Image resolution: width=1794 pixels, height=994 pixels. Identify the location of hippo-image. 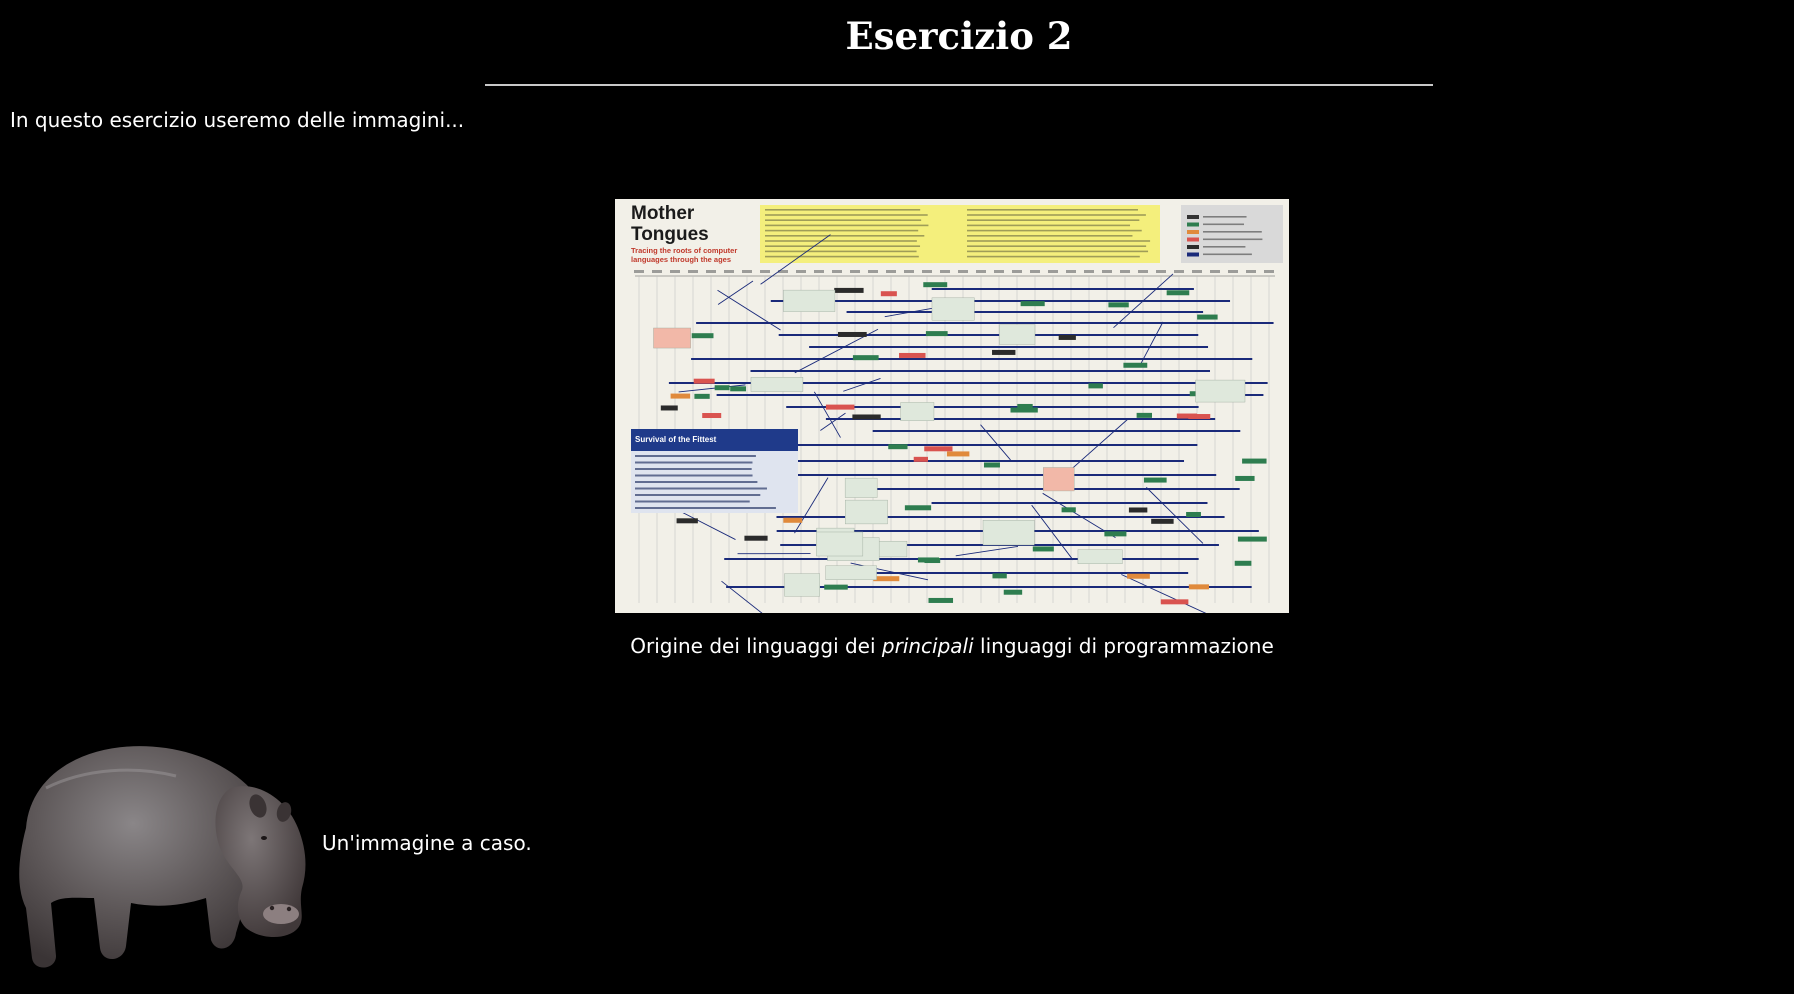
(166, 849).